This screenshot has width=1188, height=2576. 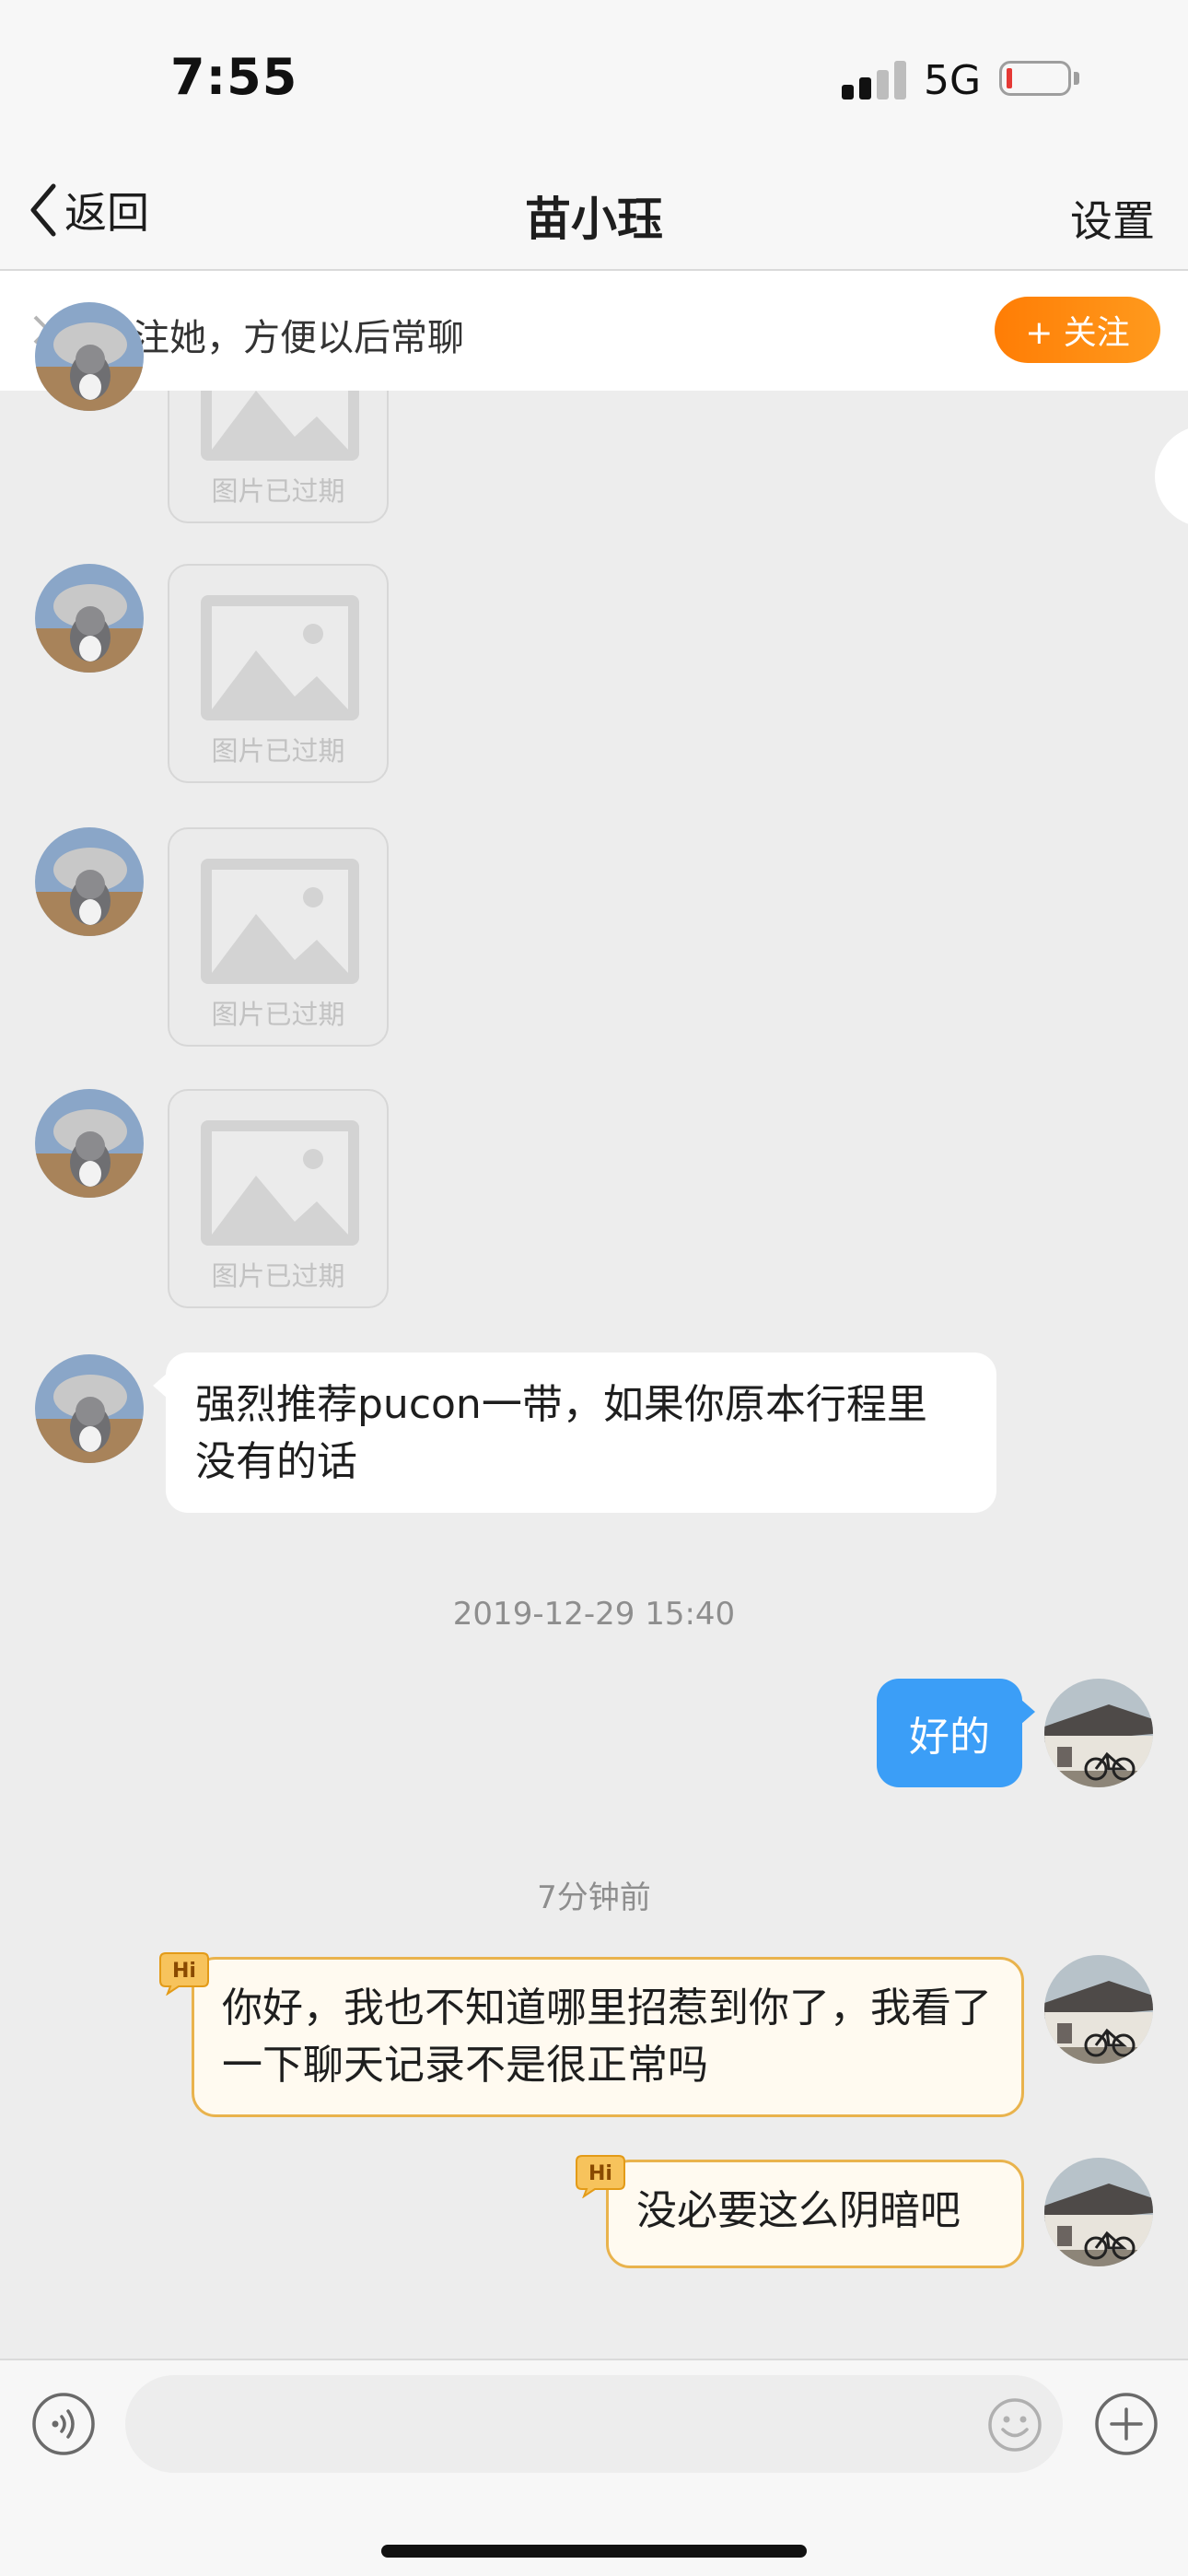 What do you see at coordinates (874, 80) in the screenshot?
I see `signal-strength-icon` at bounding box center [874, 80].